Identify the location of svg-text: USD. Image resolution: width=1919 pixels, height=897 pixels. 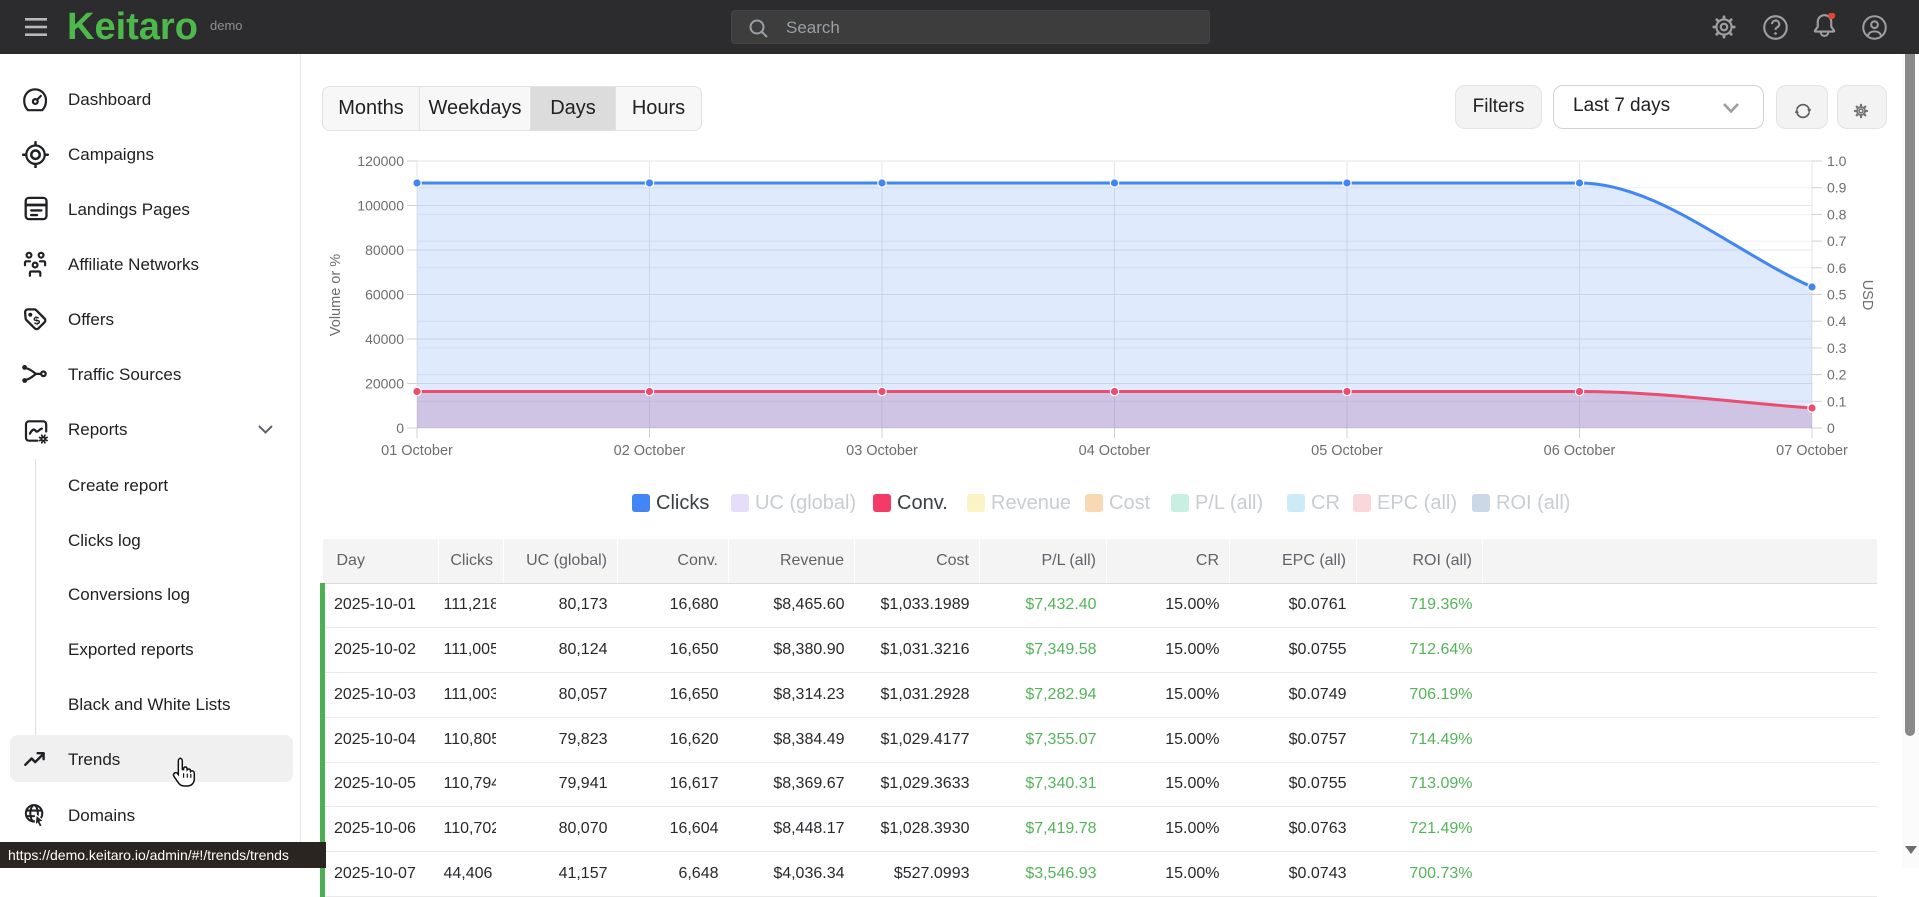
(1867, 295).